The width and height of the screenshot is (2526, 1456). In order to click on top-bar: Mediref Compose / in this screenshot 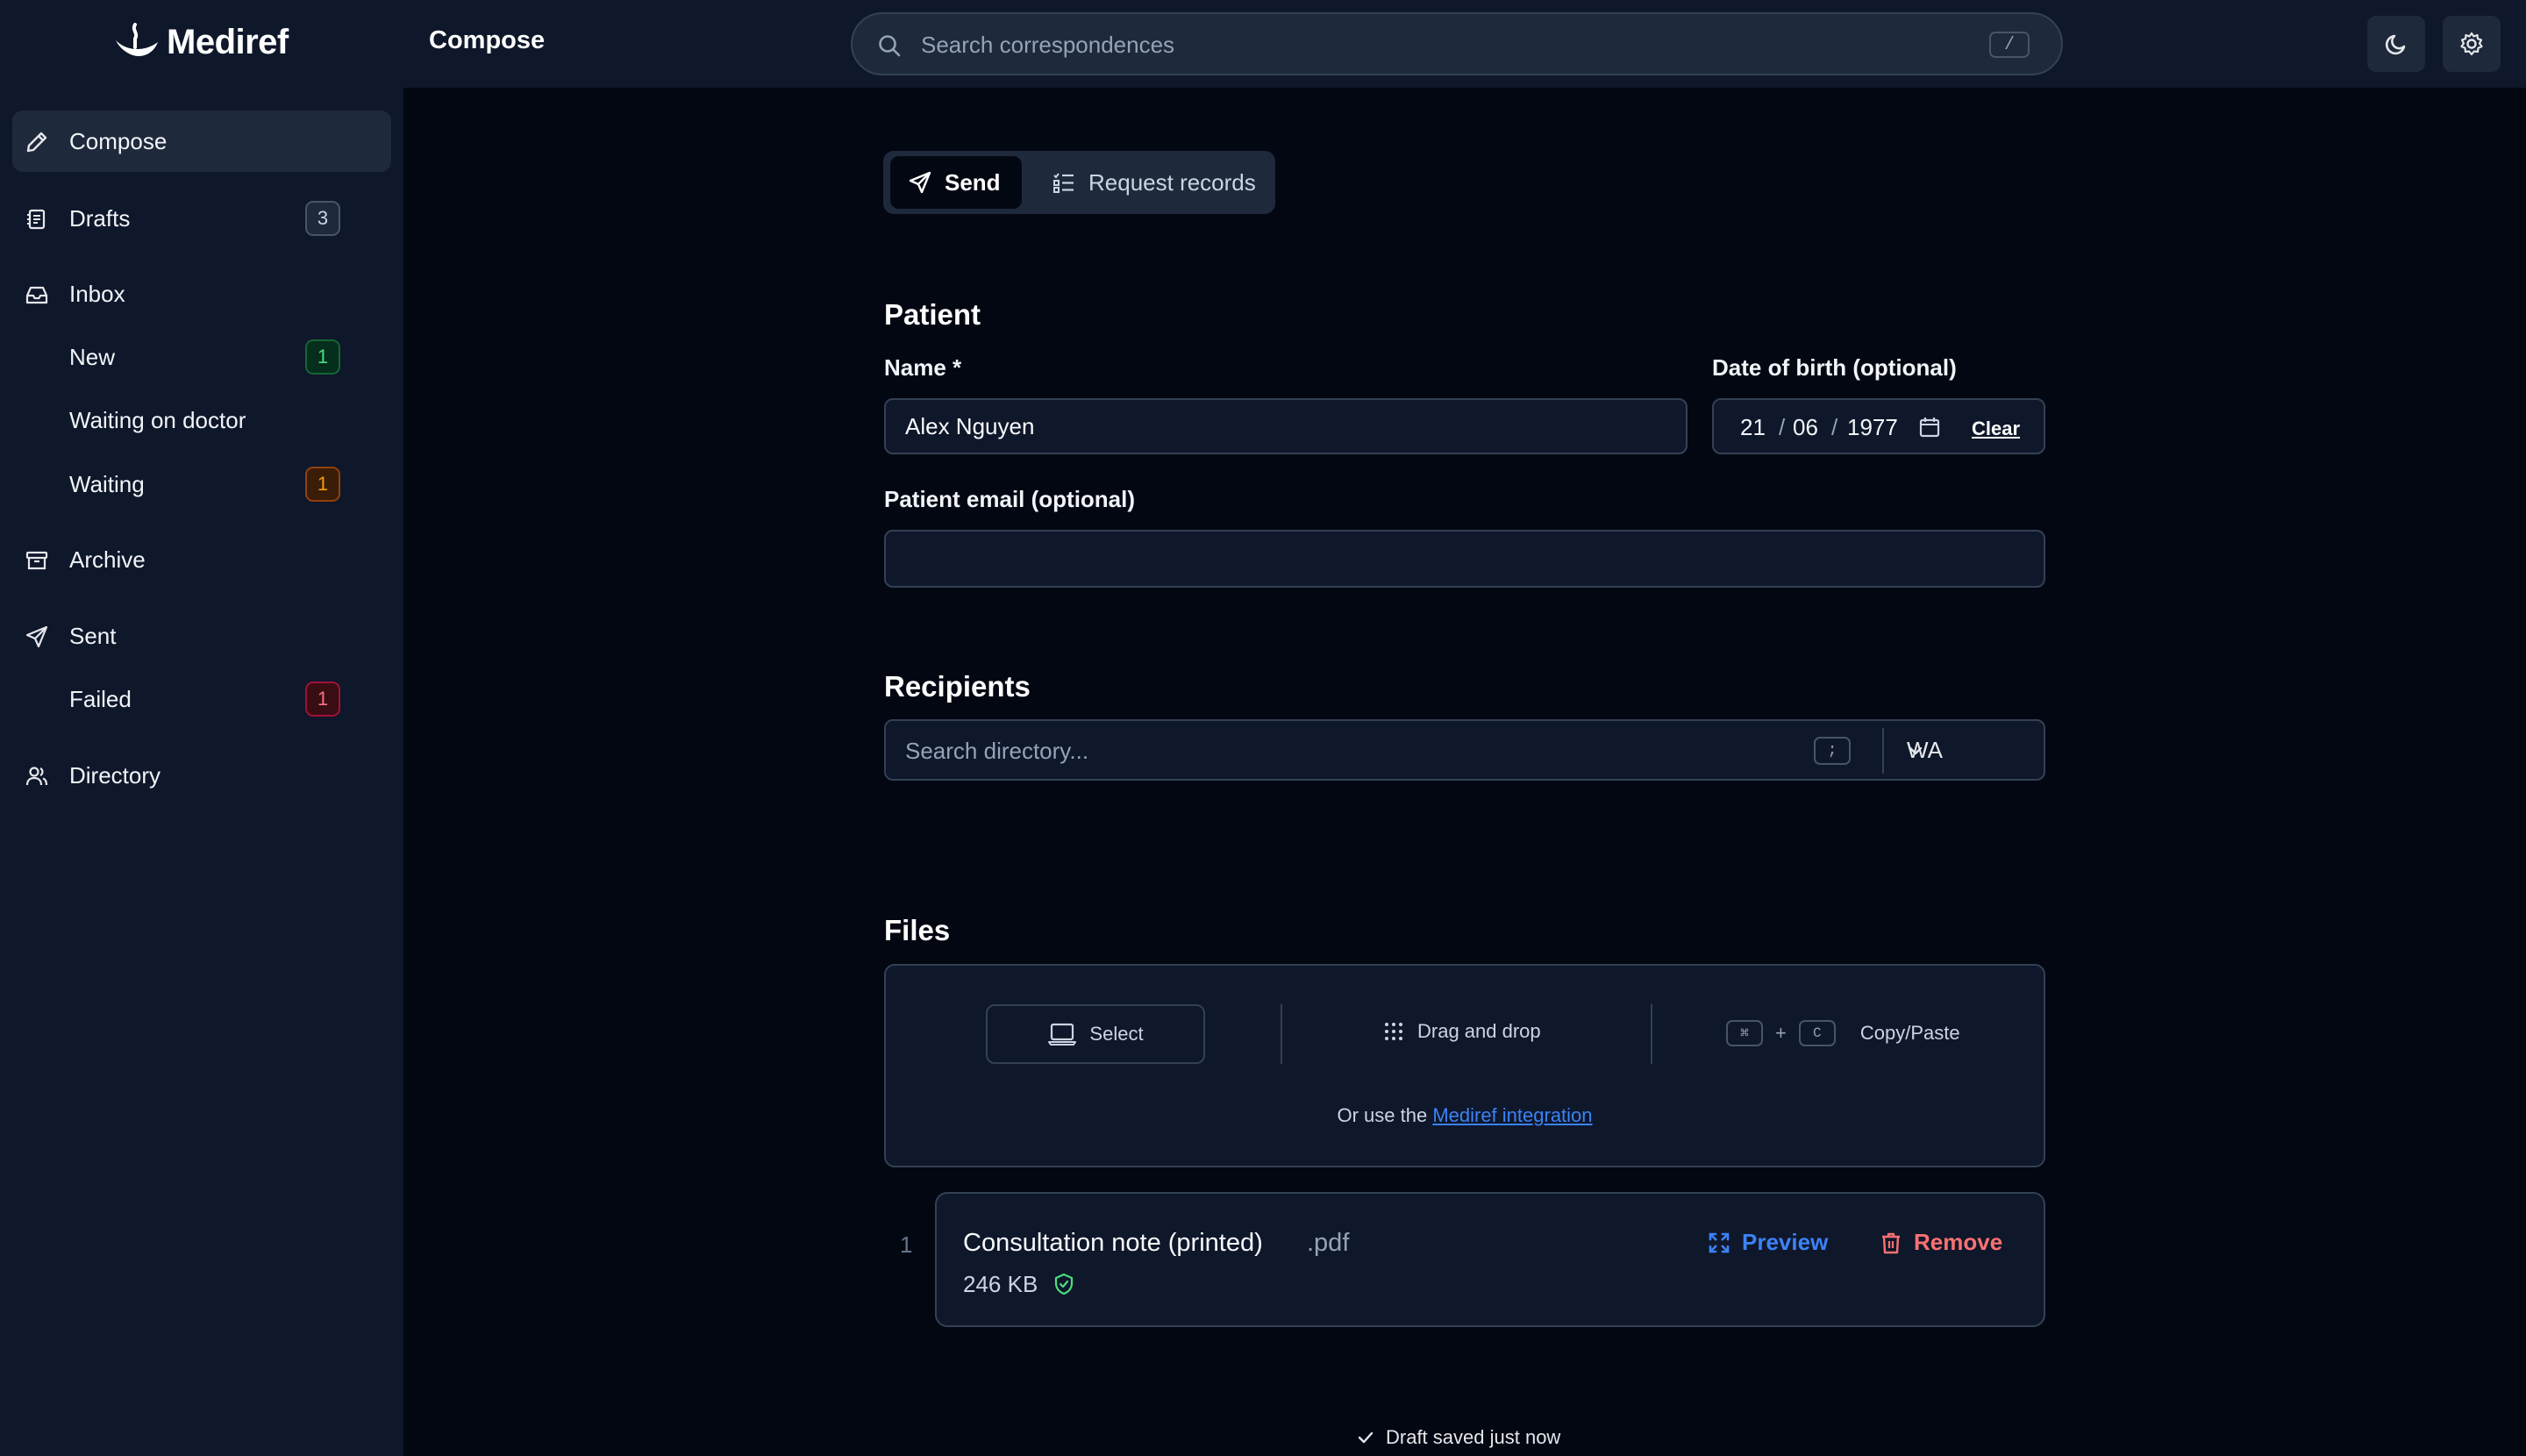, I will do `click(1263, 44)`.